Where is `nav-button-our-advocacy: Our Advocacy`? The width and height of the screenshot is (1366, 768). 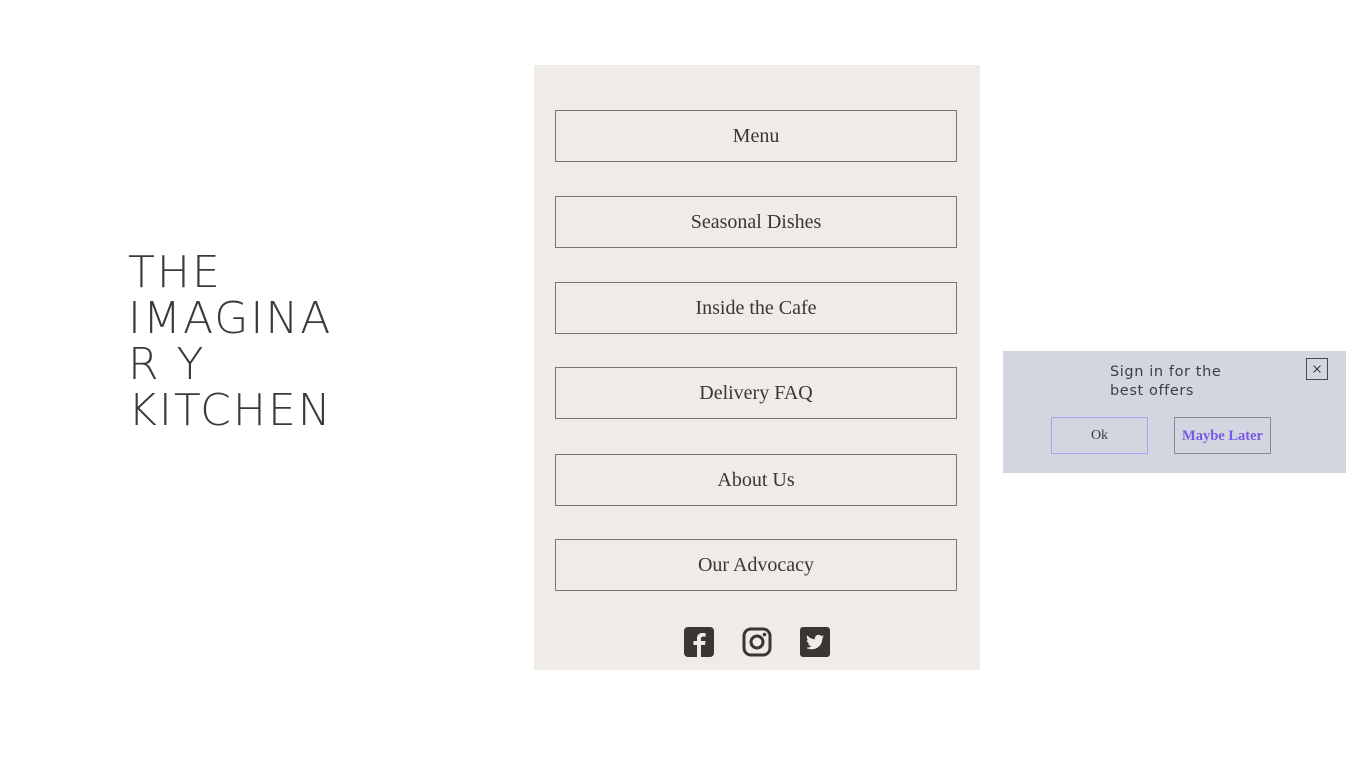 nav-button-our-advocacy: Our Advocacy is located at coordinates (756, 565).